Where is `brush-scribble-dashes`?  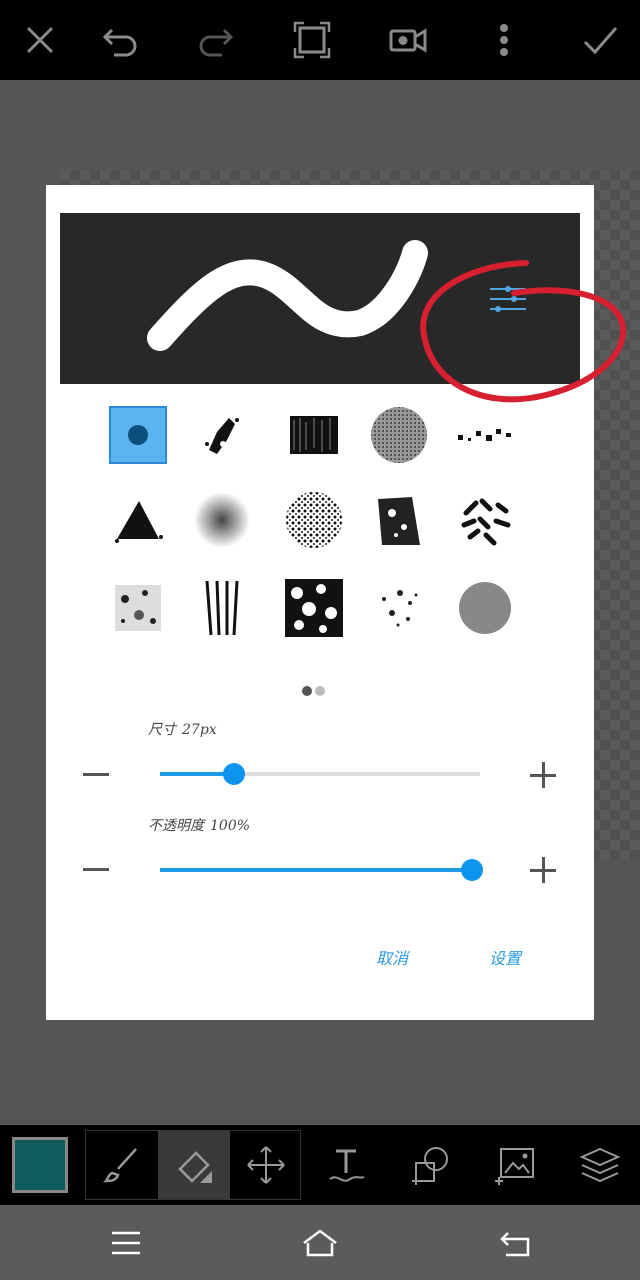
brush-scribble-dashes is located at coordinates (485, 520).